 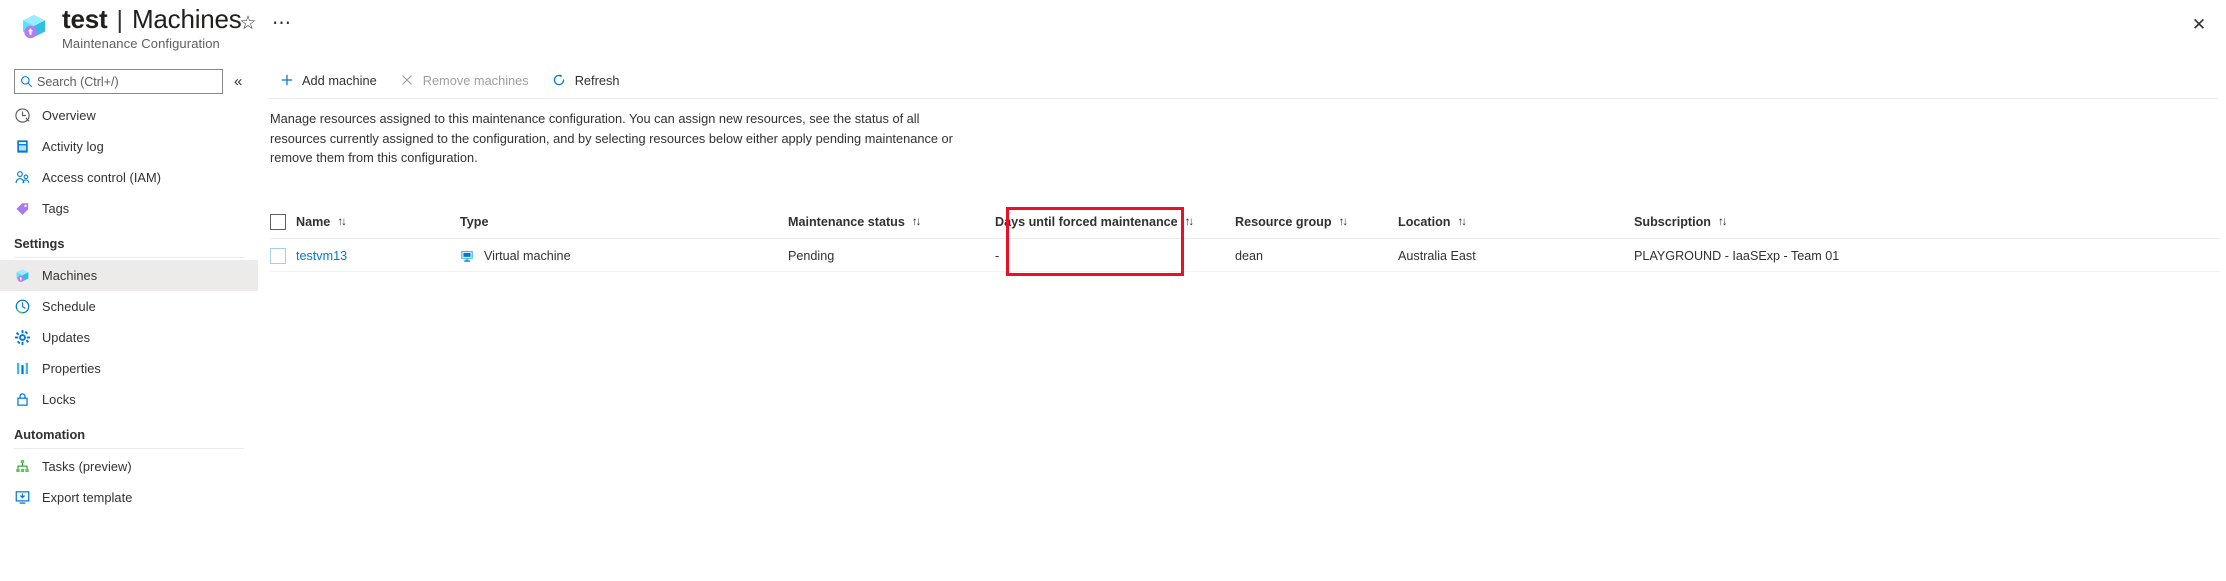 I want to click on cell-location: Australia East, so click(x=1437, y=255).